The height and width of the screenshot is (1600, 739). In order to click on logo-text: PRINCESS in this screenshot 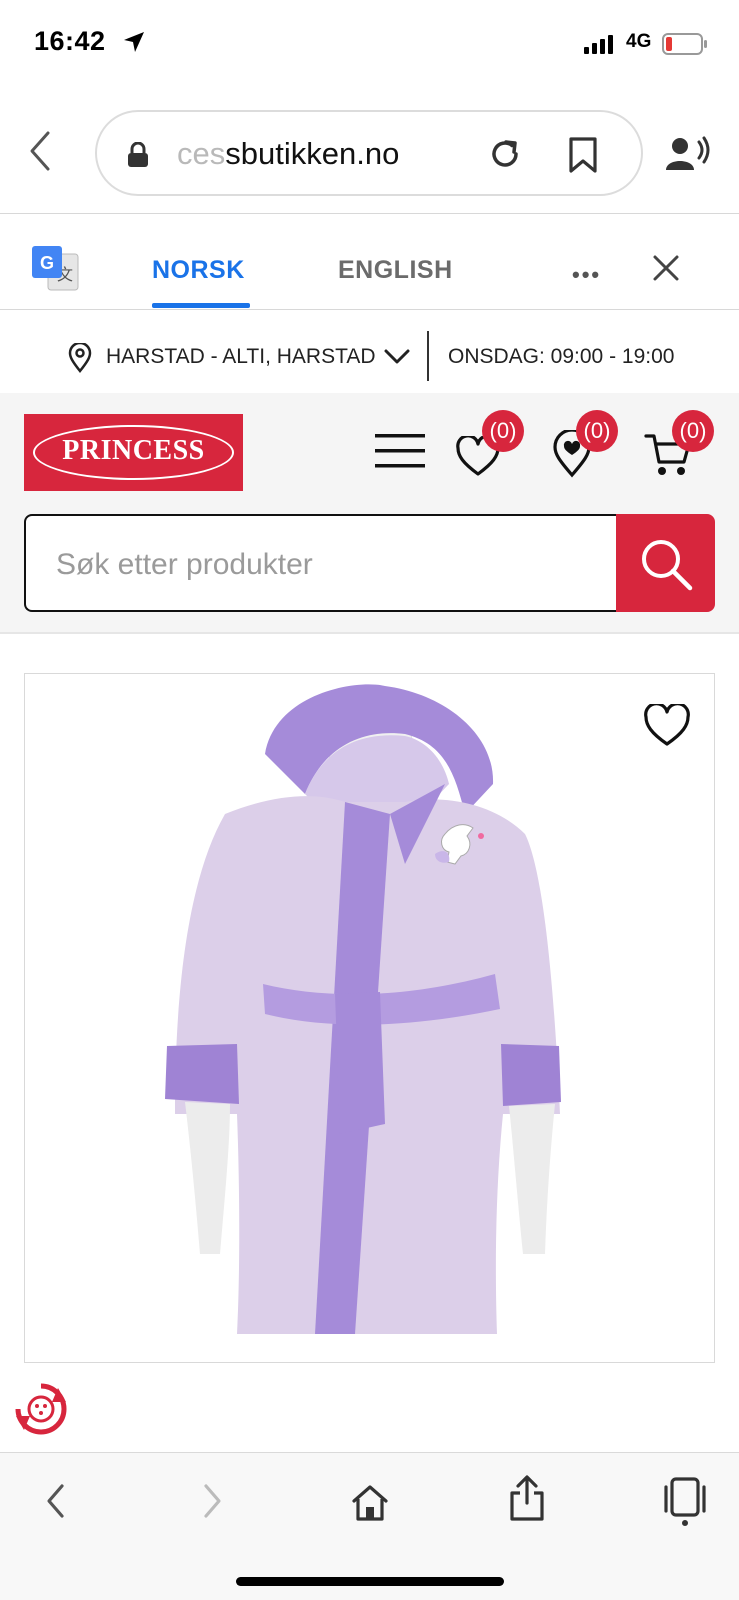, I will do `click(133, 450)`.